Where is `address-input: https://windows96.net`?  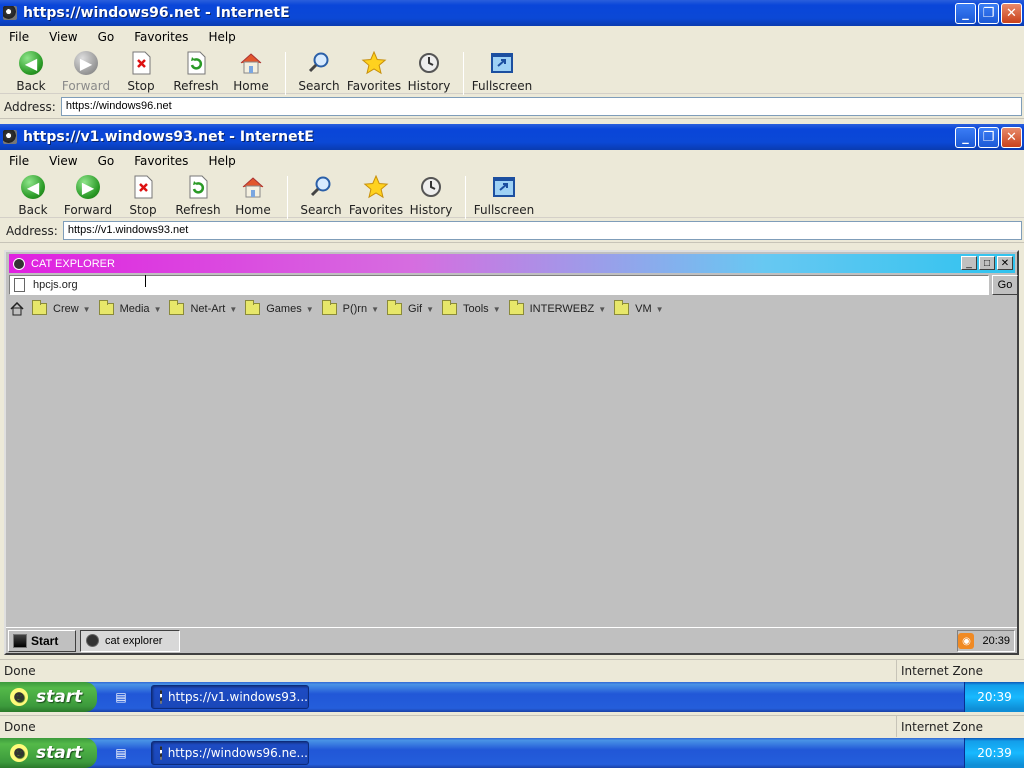 address-input: https://windows96.net is located at coordinates (541, 106).